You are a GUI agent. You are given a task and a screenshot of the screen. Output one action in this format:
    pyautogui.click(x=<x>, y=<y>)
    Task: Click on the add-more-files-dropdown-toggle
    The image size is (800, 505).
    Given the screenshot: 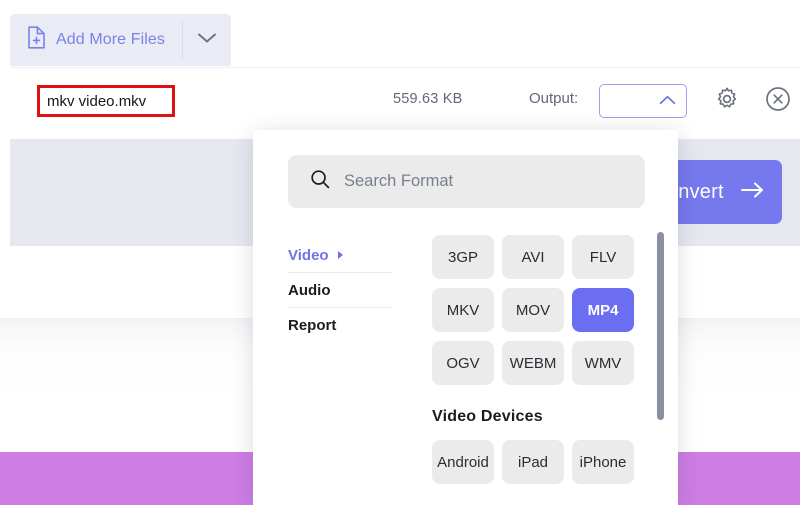 What is the action you would take?
    pyautogui.click(x=207, y=40)
    